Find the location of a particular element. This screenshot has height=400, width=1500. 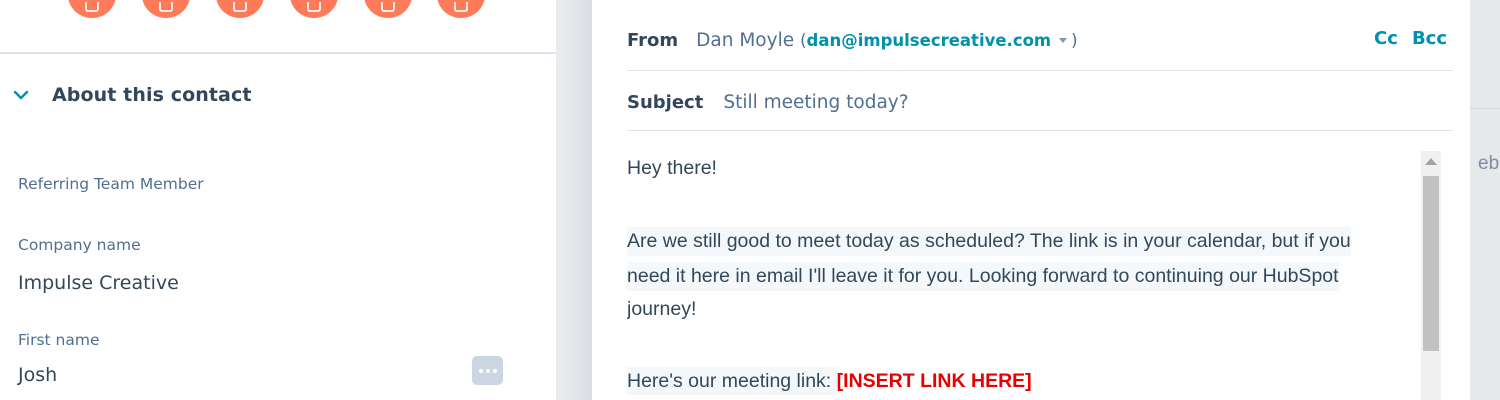

call-icon is located at coordinates (240, 7).